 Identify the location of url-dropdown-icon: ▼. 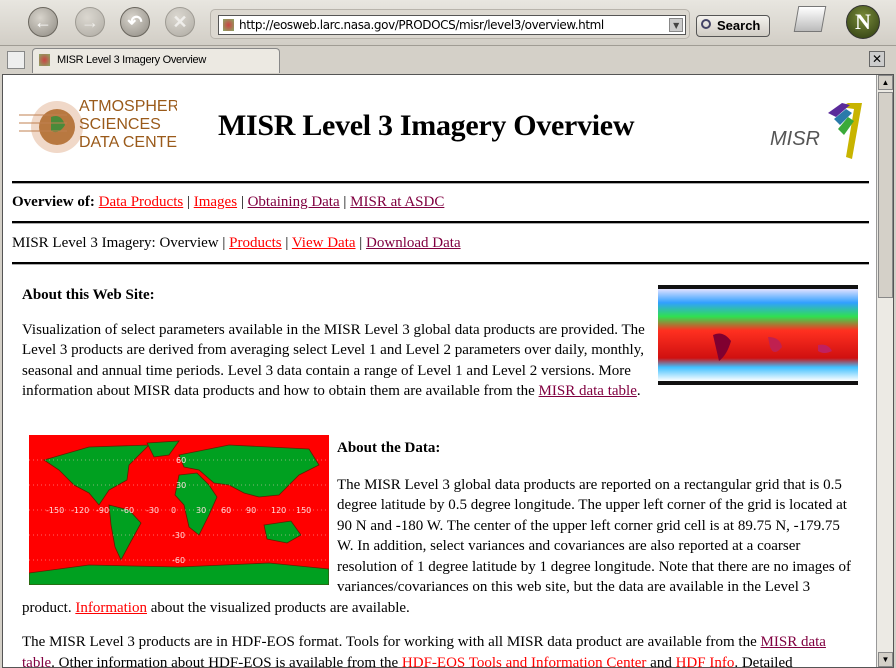
(676, 25).